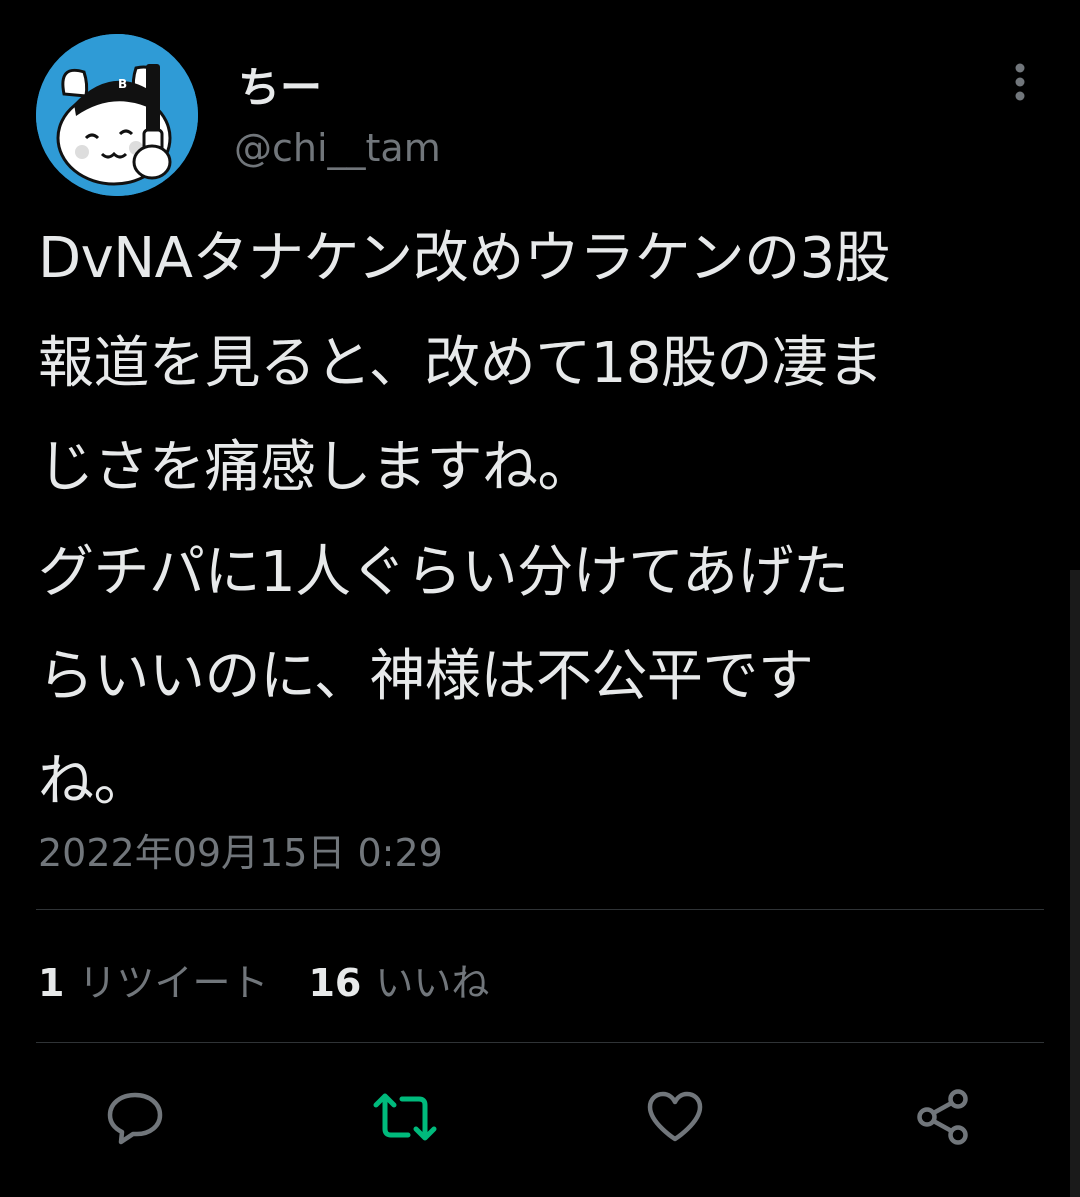 This screenshot has width=1080, height=1197. Describe the element at coordinates (122, 84) in the screenshot. I see `svg-text: B` at that location.